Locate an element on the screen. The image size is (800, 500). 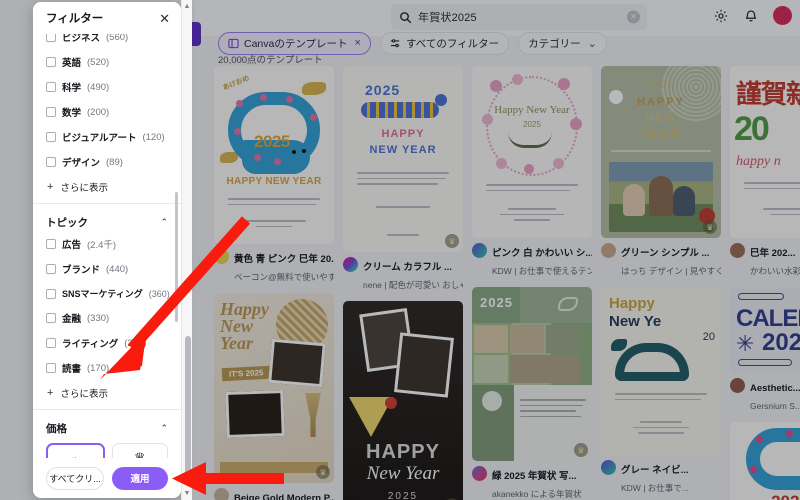
filter-option-count: (260) is located at coordinates (135, 343).